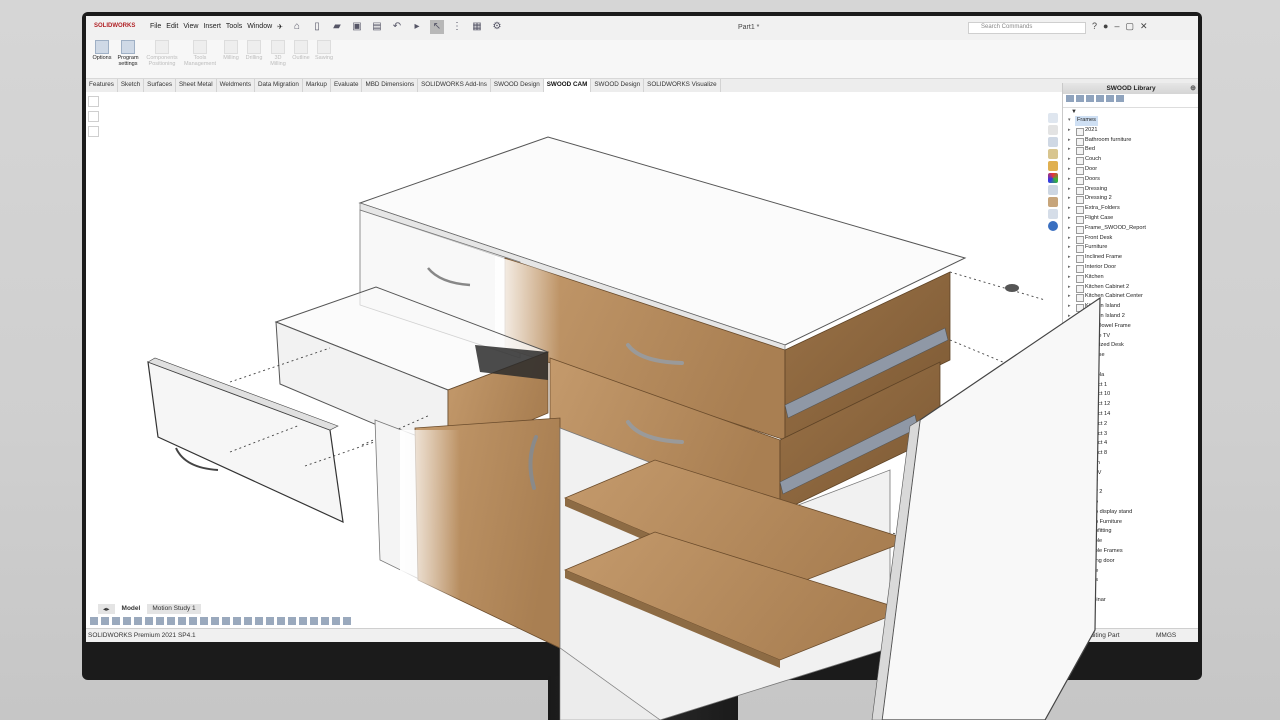 The image size is (1280, 720). I want to click on lower-door-fade, so click(430, 515).